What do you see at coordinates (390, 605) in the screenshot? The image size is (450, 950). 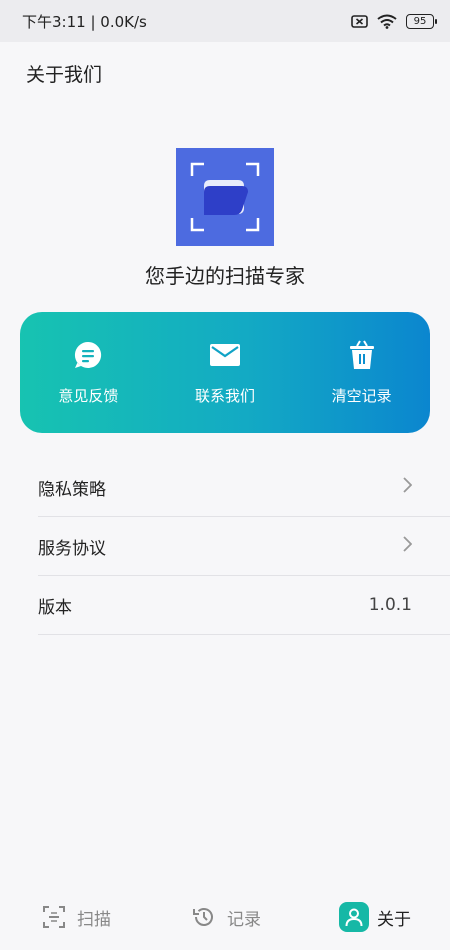 I see `version-value: 1.0.1` at bounding box center [390, 605].